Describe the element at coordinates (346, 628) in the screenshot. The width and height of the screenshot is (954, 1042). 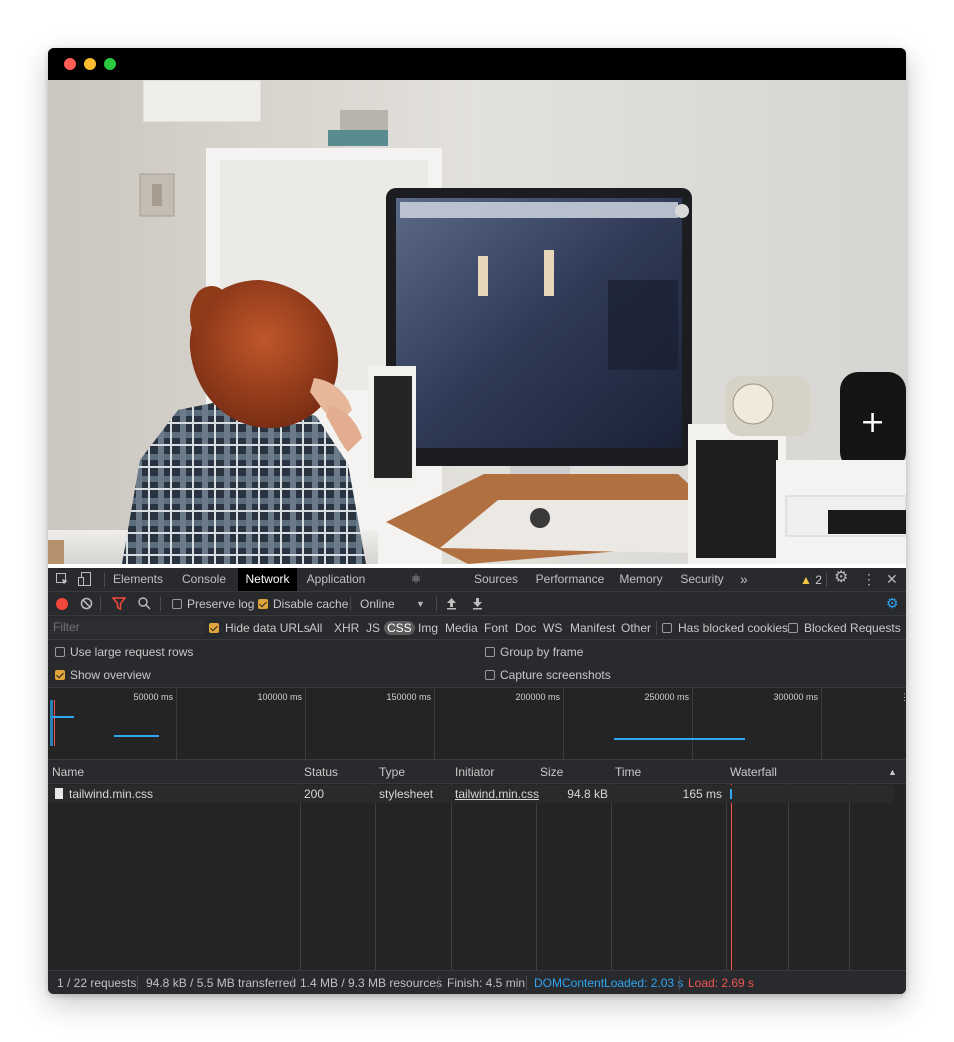
I see `filter-type-xhr: XHR` at that location.